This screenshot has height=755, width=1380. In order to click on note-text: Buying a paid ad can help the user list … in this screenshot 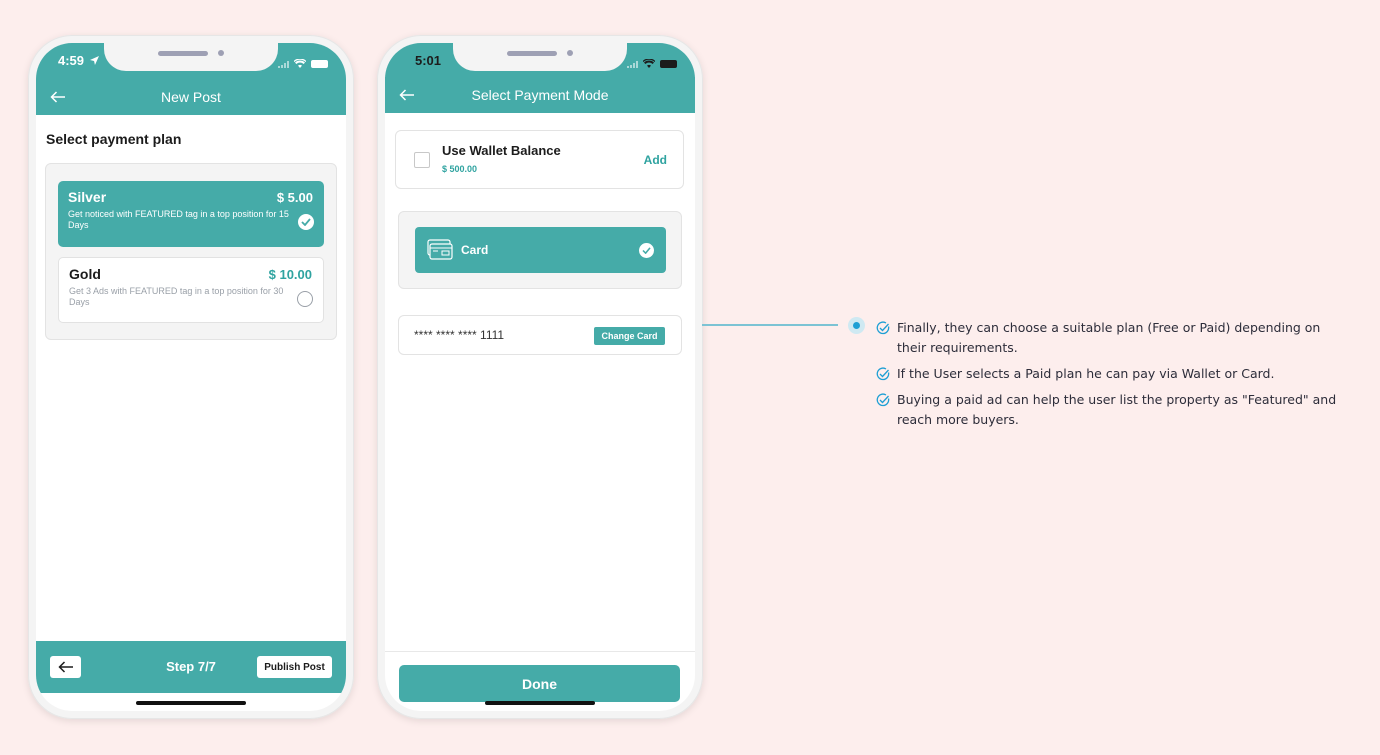, I will do `click(1117, 409)`.